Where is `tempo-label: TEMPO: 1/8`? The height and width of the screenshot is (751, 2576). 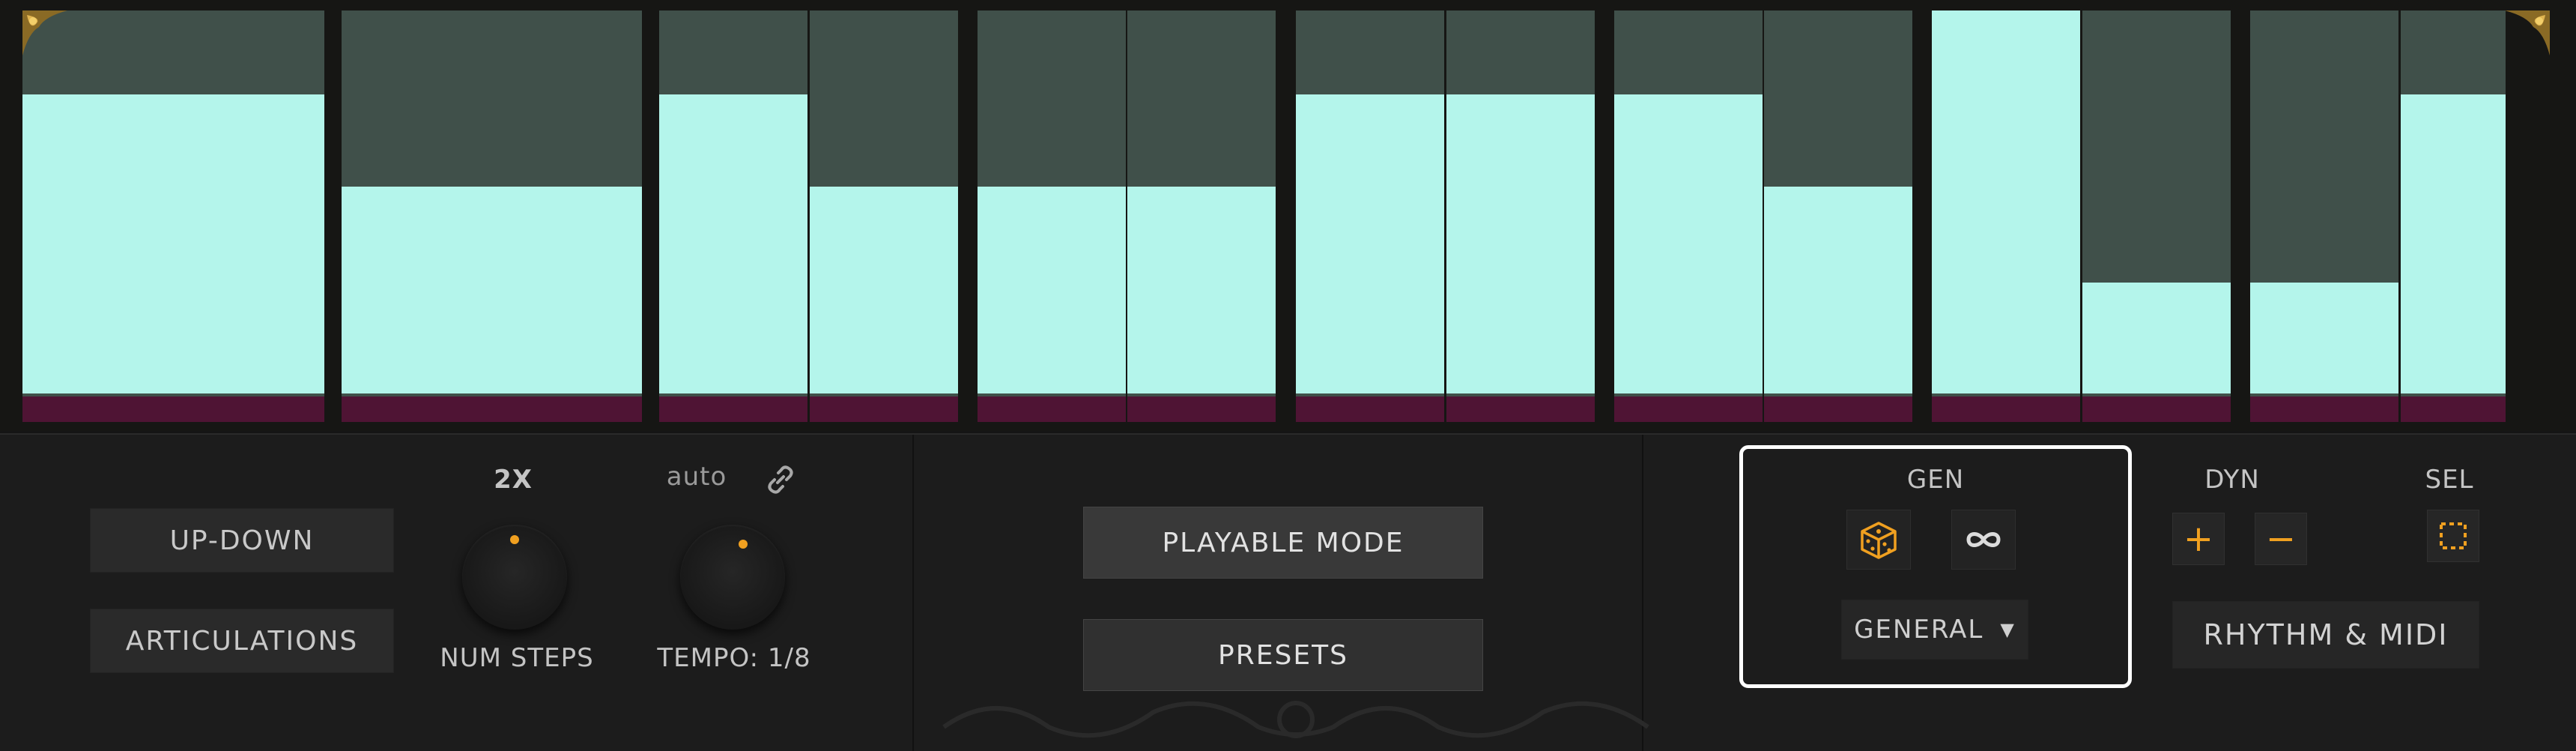 tempo-label: TEMPO: 1/8 is located at coordinates (734, 658).